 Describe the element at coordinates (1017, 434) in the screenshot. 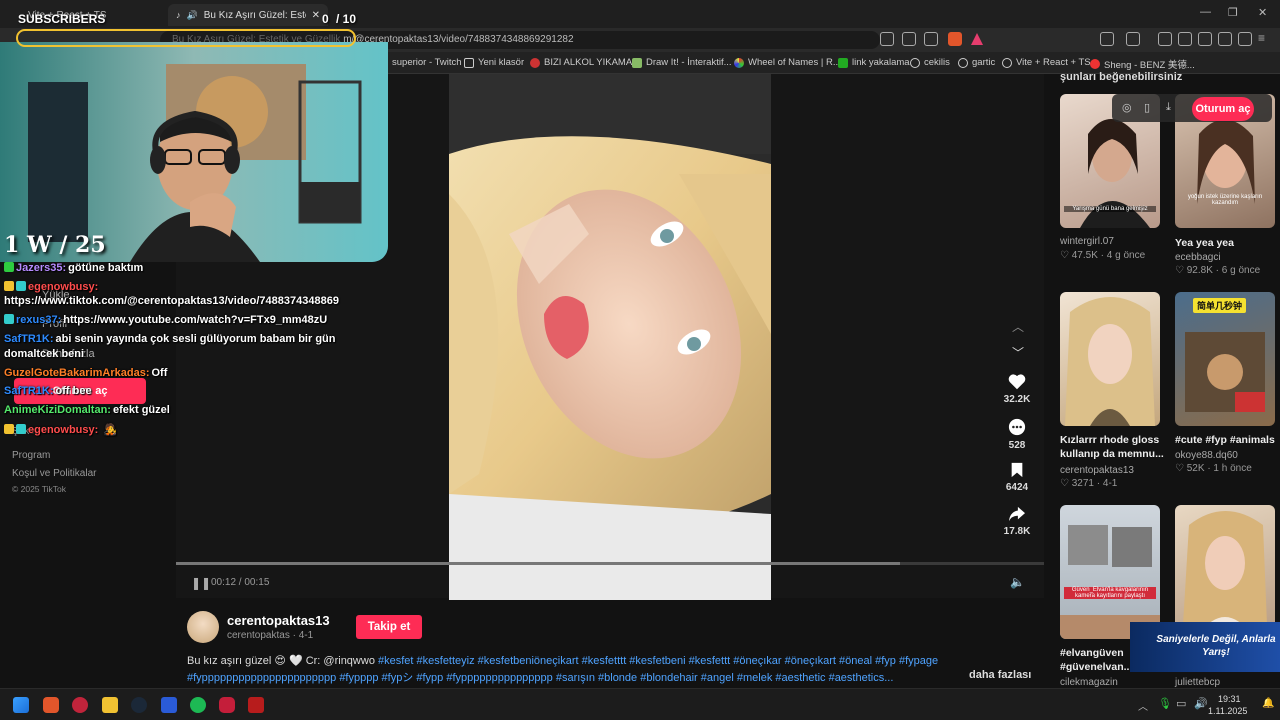

I see `comment-action: 528` at that location.